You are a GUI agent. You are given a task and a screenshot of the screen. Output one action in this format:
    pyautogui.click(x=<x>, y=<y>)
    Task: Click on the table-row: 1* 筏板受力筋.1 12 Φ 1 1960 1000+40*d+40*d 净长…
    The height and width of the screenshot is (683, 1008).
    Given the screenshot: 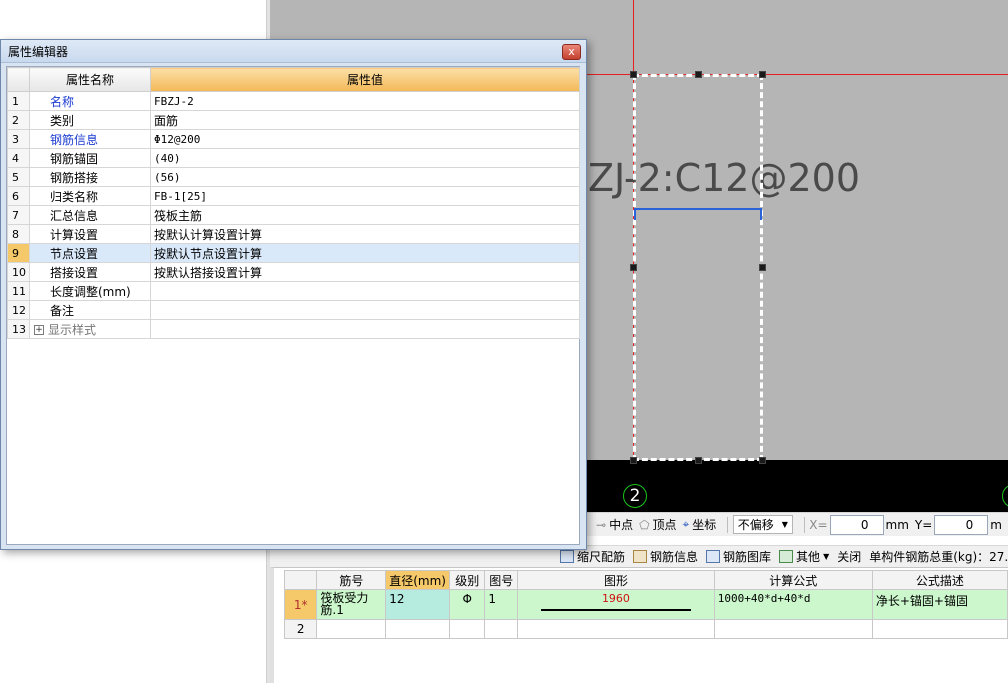 What is the action you would take?
    pyautogui.click(x=645, y=604)
    